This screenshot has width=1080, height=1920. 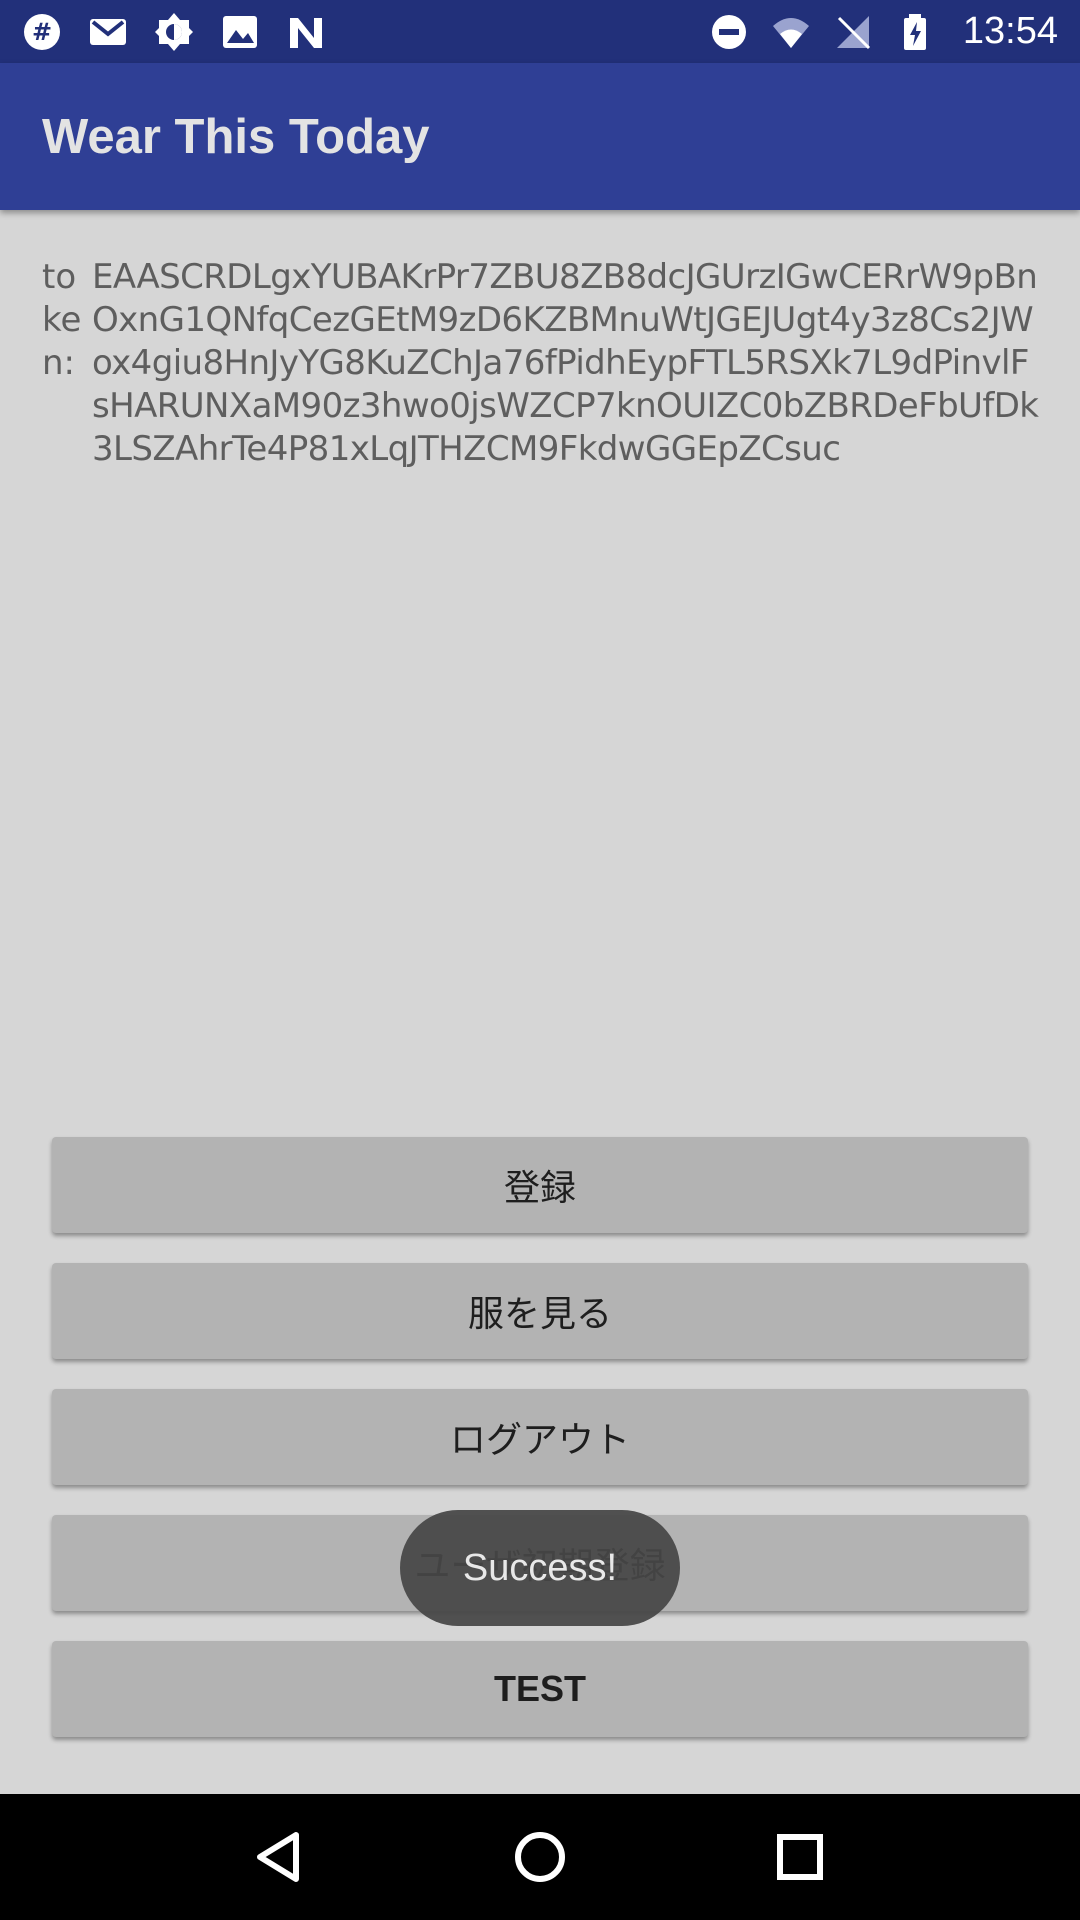 I want to click on no-sim-icon, so click(x=853, y=32).